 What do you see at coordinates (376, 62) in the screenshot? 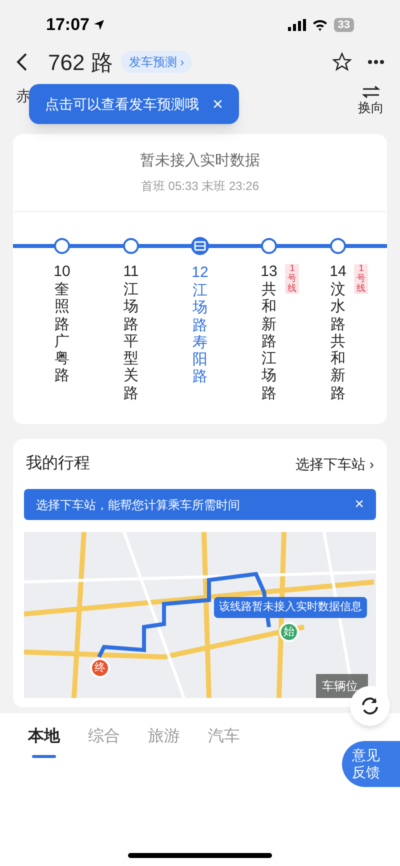
I see `more-icon` at bounding box center [376, 62].